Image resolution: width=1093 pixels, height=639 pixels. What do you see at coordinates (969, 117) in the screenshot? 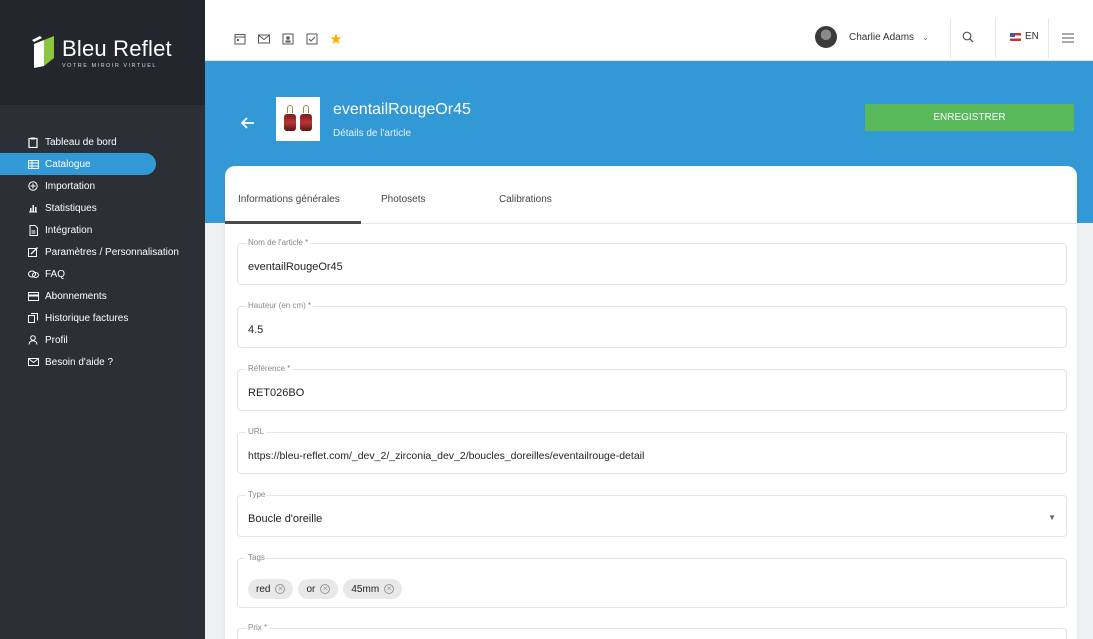
I see `save-button: ENREGISTRER` at bounding box center [969, 117].